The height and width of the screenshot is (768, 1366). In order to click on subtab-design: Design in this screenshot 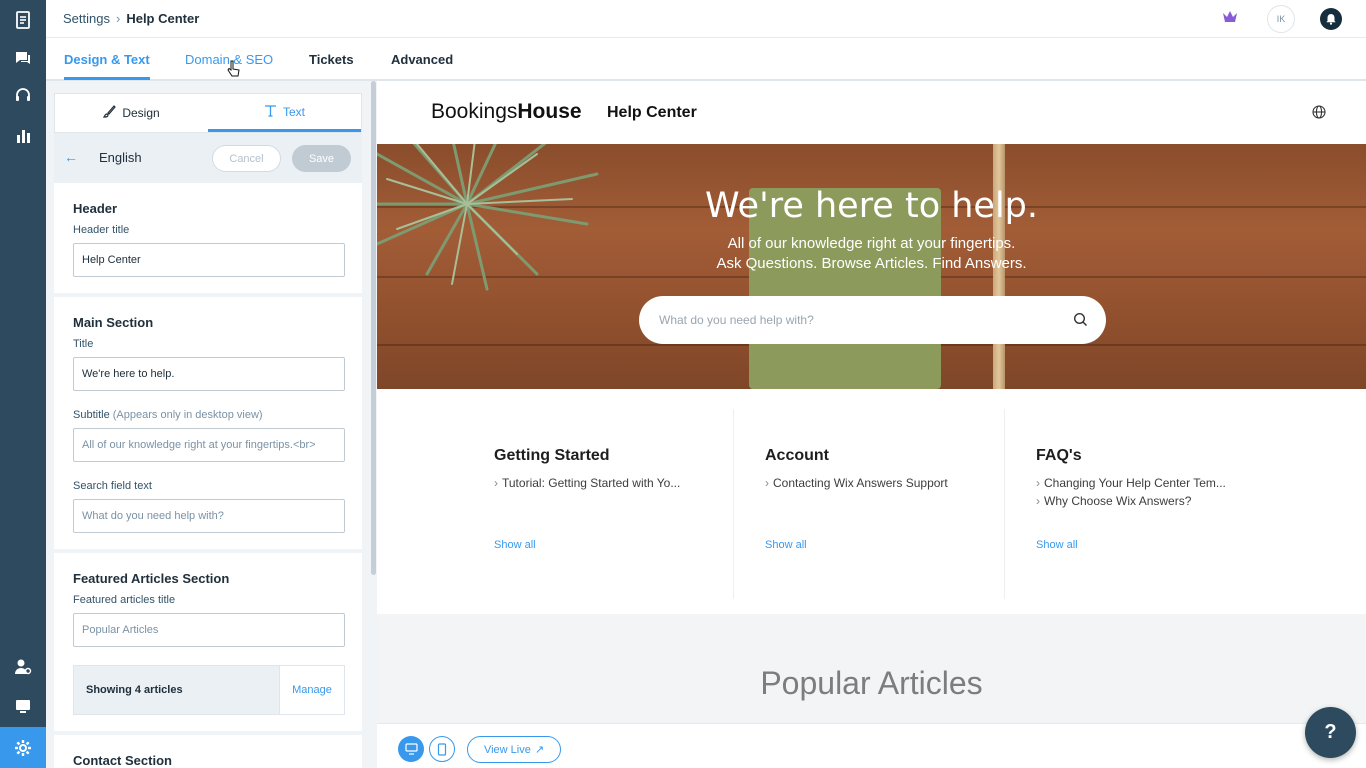, I will do `click(131, 113)`.